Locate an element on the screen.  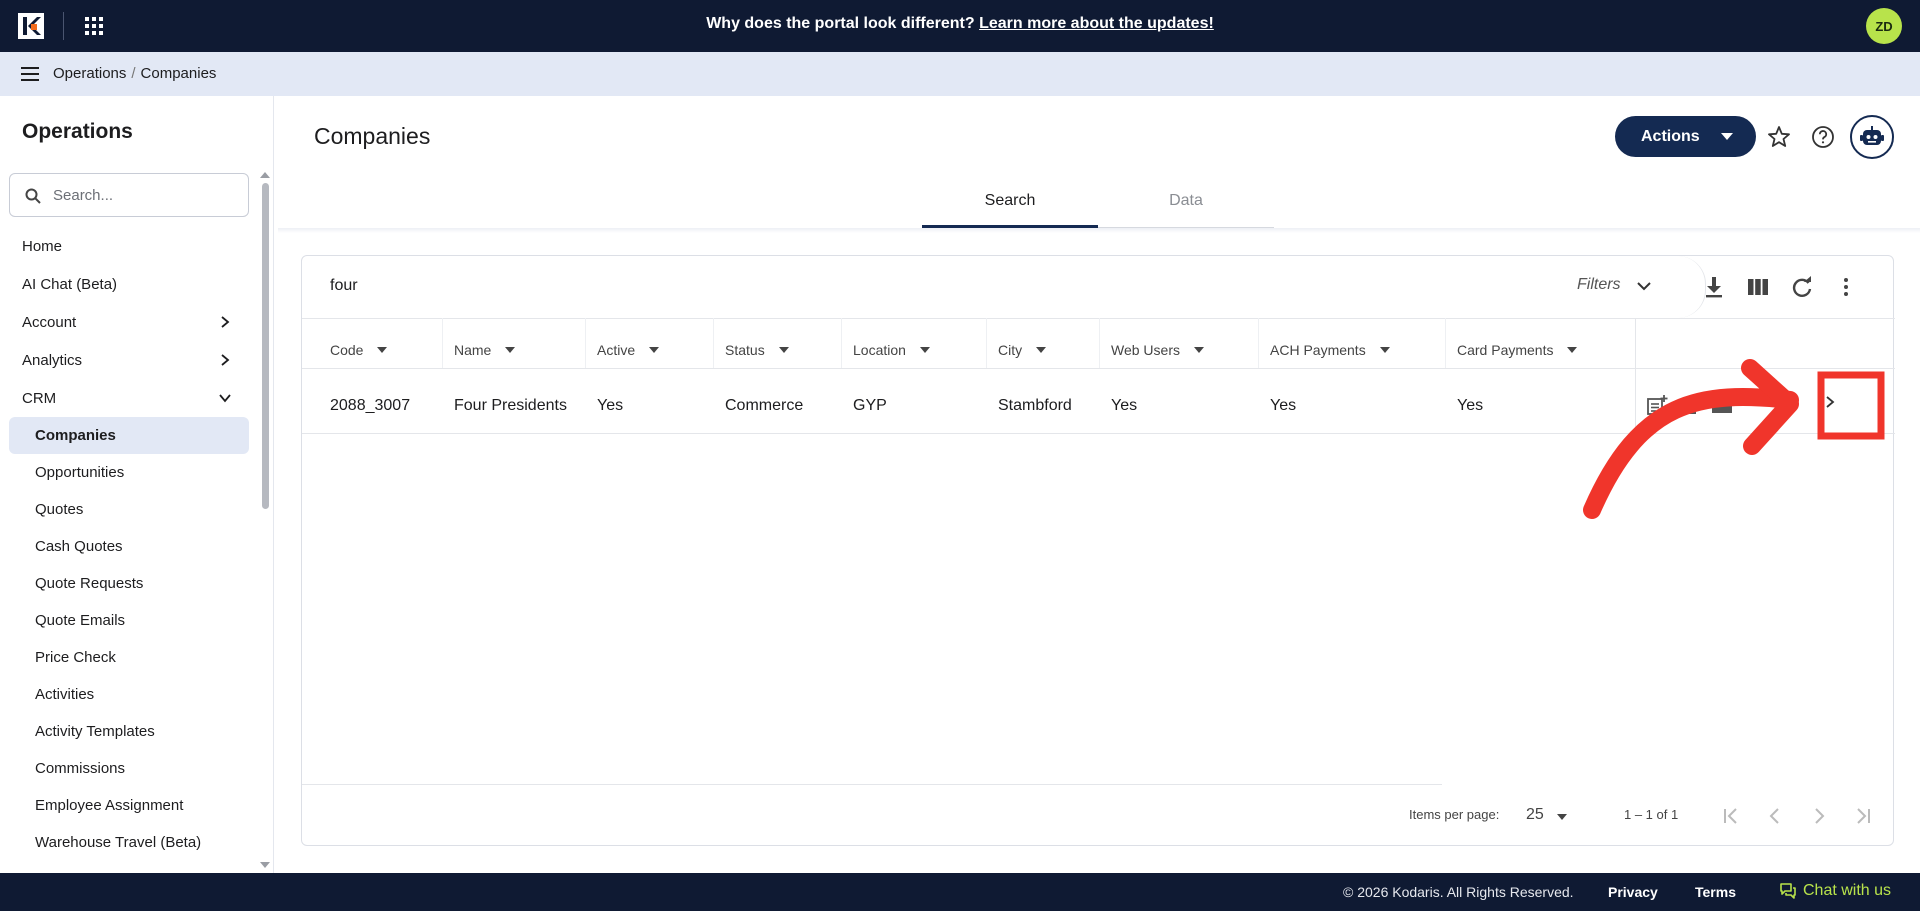
sidebar-item-activity-templates: Activity Templates is located at coordinates (128, 731).